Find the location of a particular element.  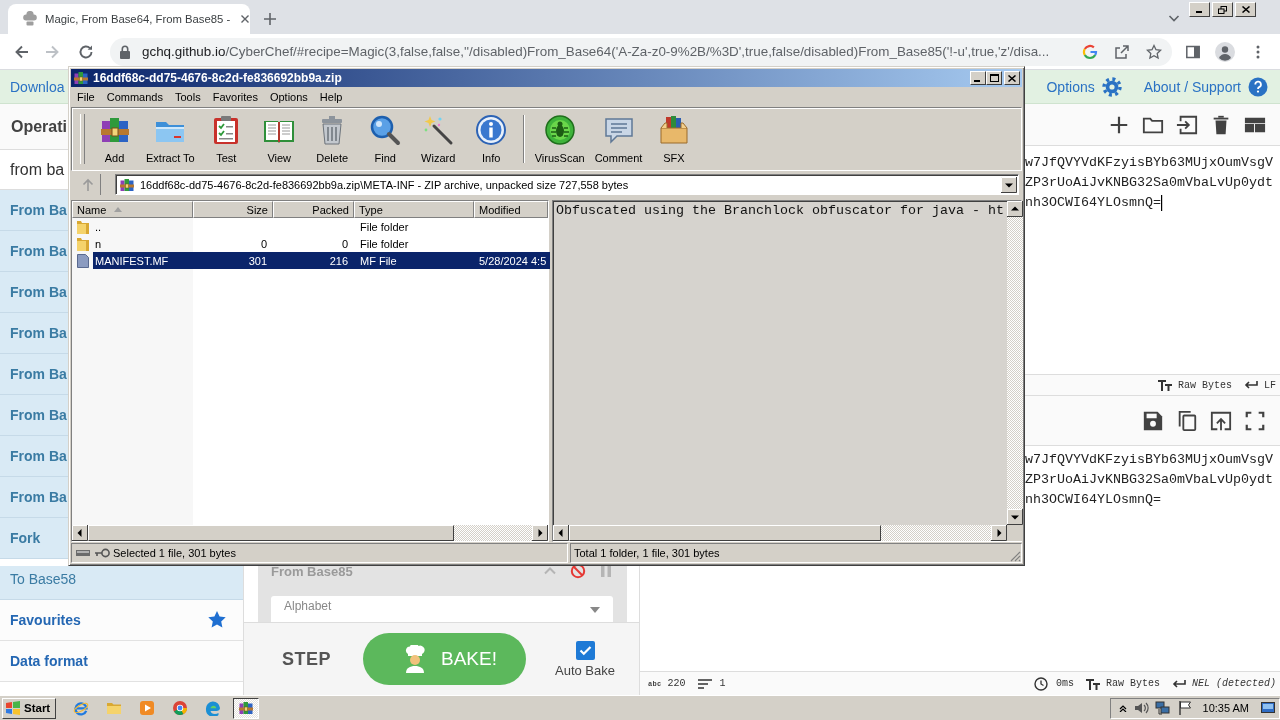

copy-icon is located at coordinates (1187, 420).